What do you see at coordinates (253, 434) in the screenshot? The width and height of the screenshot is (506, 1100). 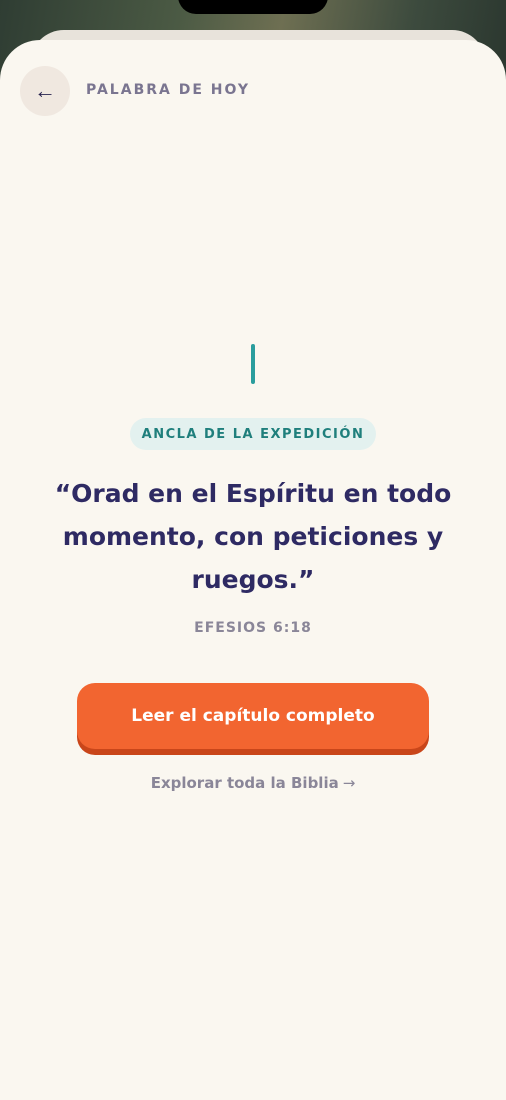 I see `anchor-badge: ANCLA DE LA EXPEDICIÓN` at bounding box center [253, 434].